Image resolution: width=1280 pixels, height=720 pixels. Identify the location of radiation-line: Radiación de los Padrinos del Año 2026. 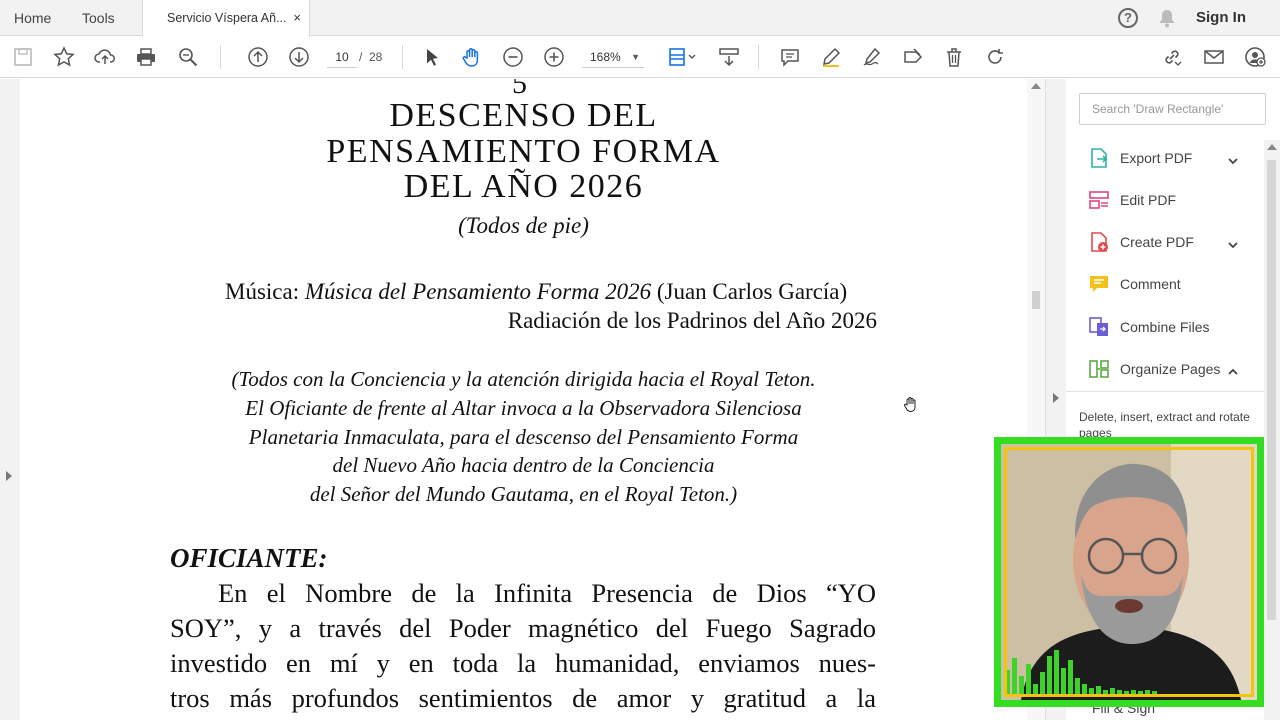
(692, 320).